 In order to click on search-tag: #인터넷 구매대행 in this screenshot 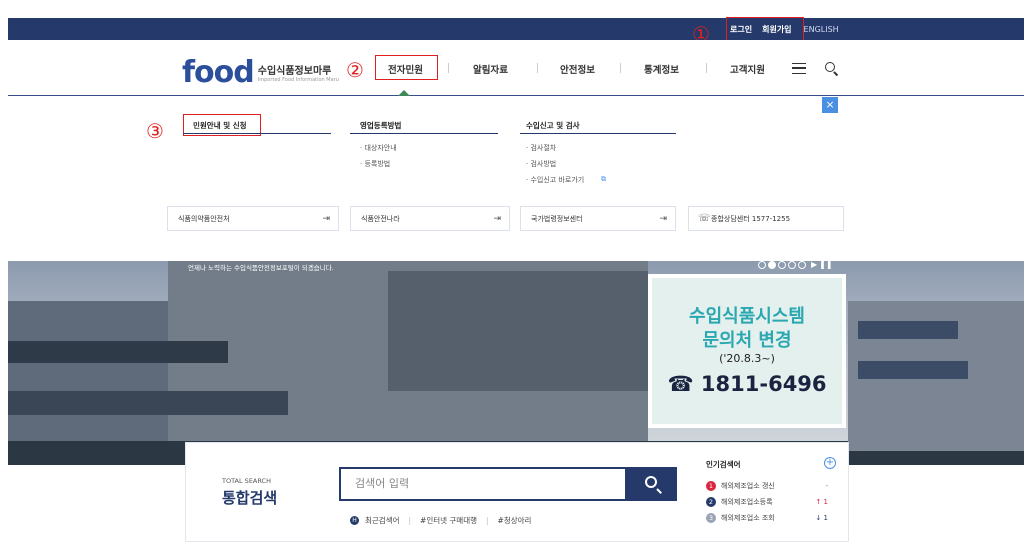, I will do `click(448, 520)`.